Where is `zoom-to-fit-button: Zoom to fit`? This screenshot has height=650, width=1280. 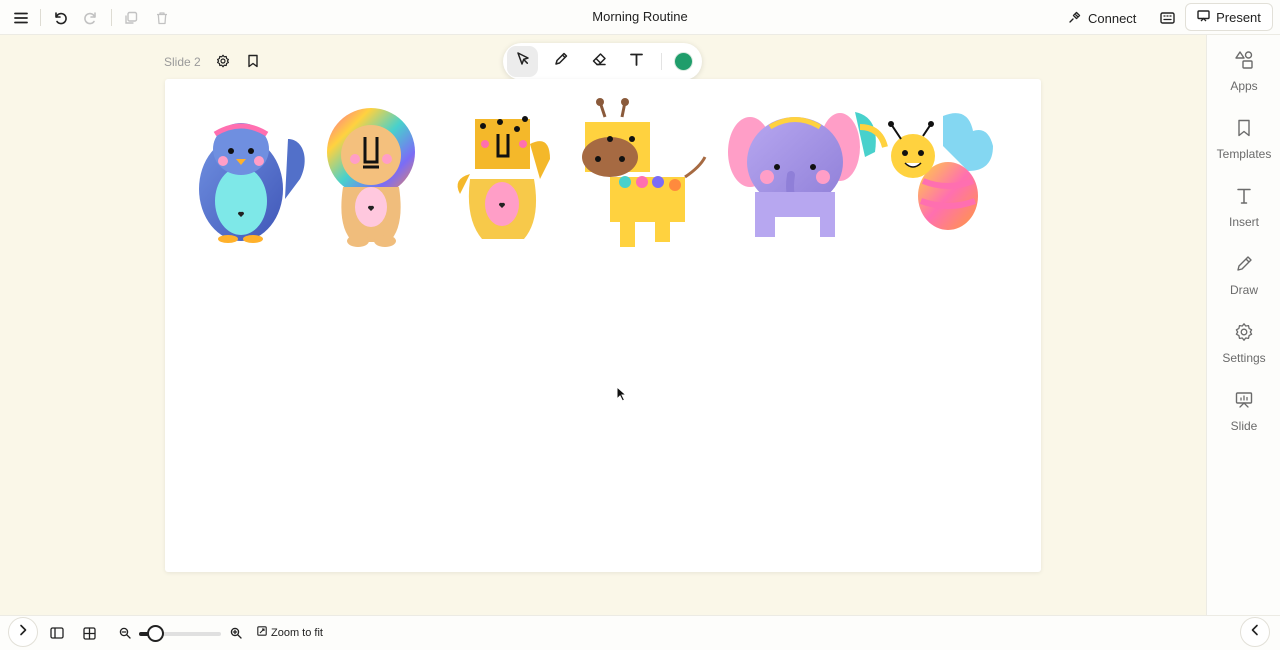 zoom-to-fit-button: Zoom to fit is located at coordinates (290, 632).